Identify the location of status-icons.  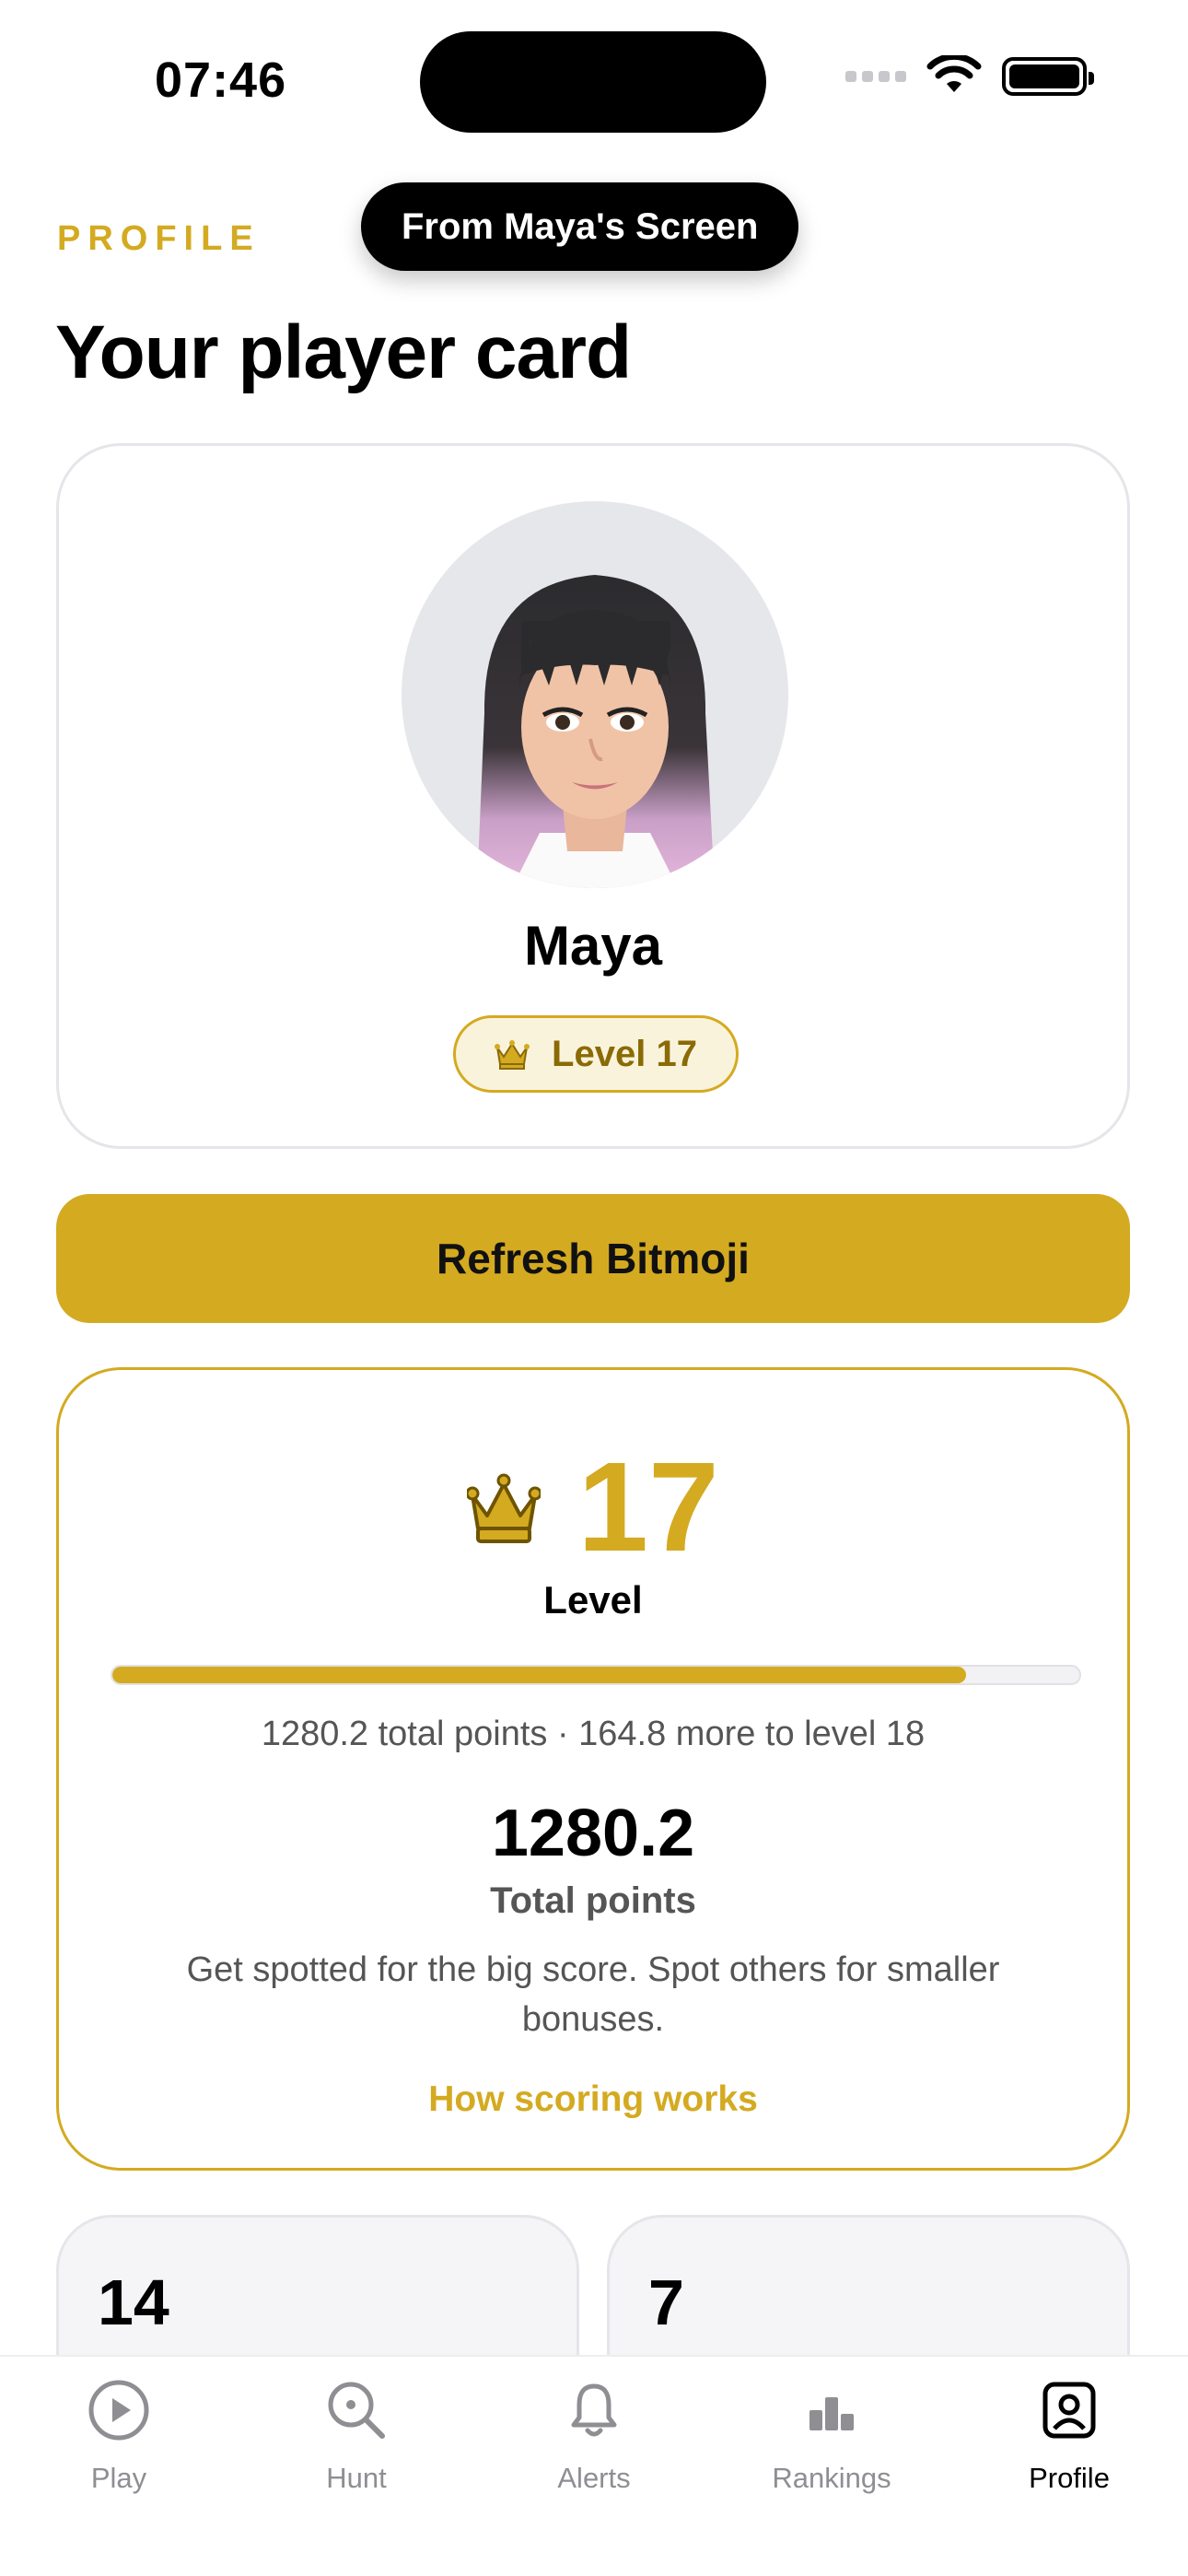
(970, 76).